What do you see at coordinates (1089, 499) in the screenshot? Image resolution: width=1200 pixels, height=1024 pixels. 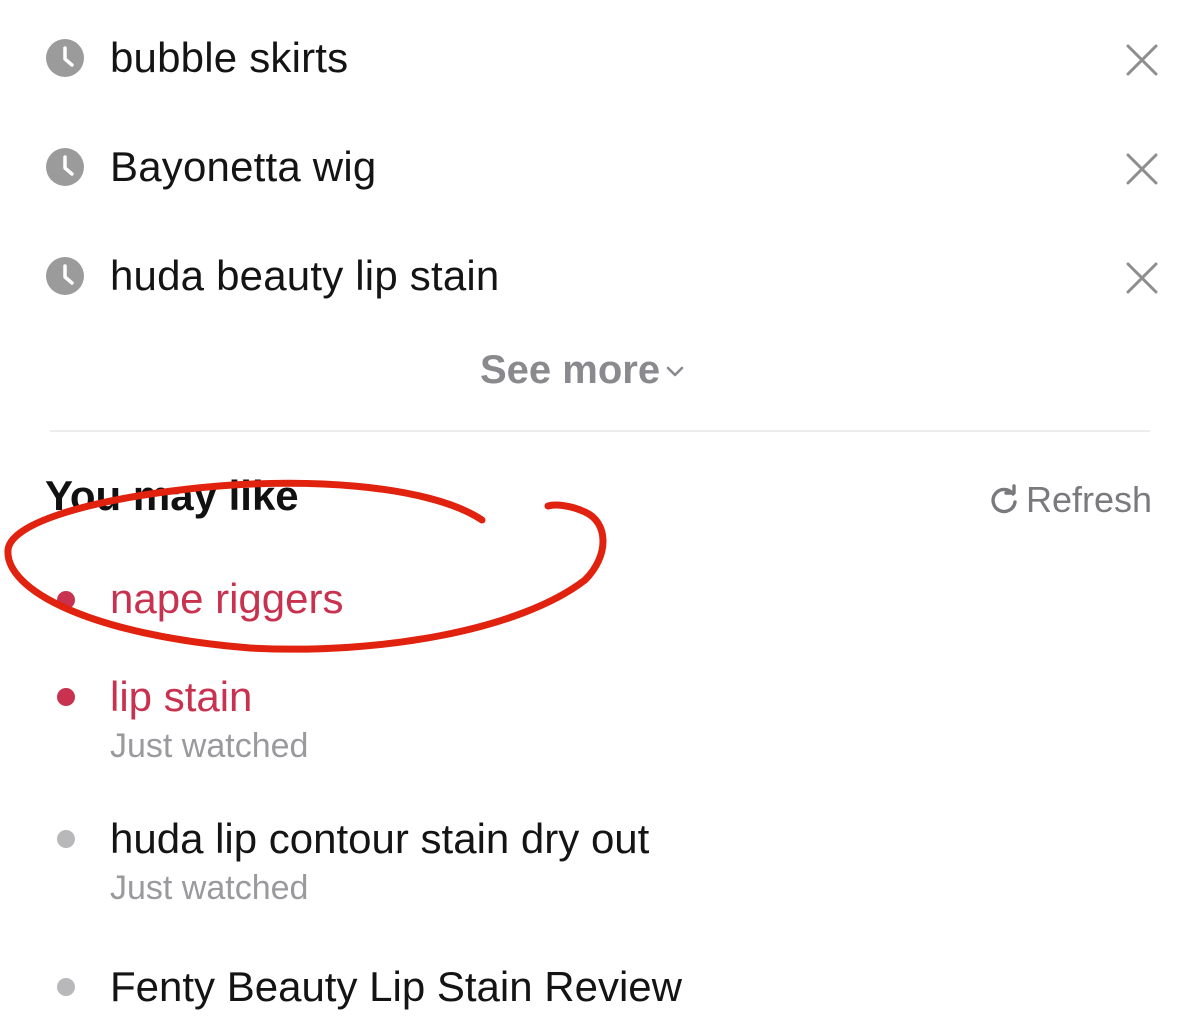 I see `refresh-label: Refresh` at bounding box center [1089, 499].